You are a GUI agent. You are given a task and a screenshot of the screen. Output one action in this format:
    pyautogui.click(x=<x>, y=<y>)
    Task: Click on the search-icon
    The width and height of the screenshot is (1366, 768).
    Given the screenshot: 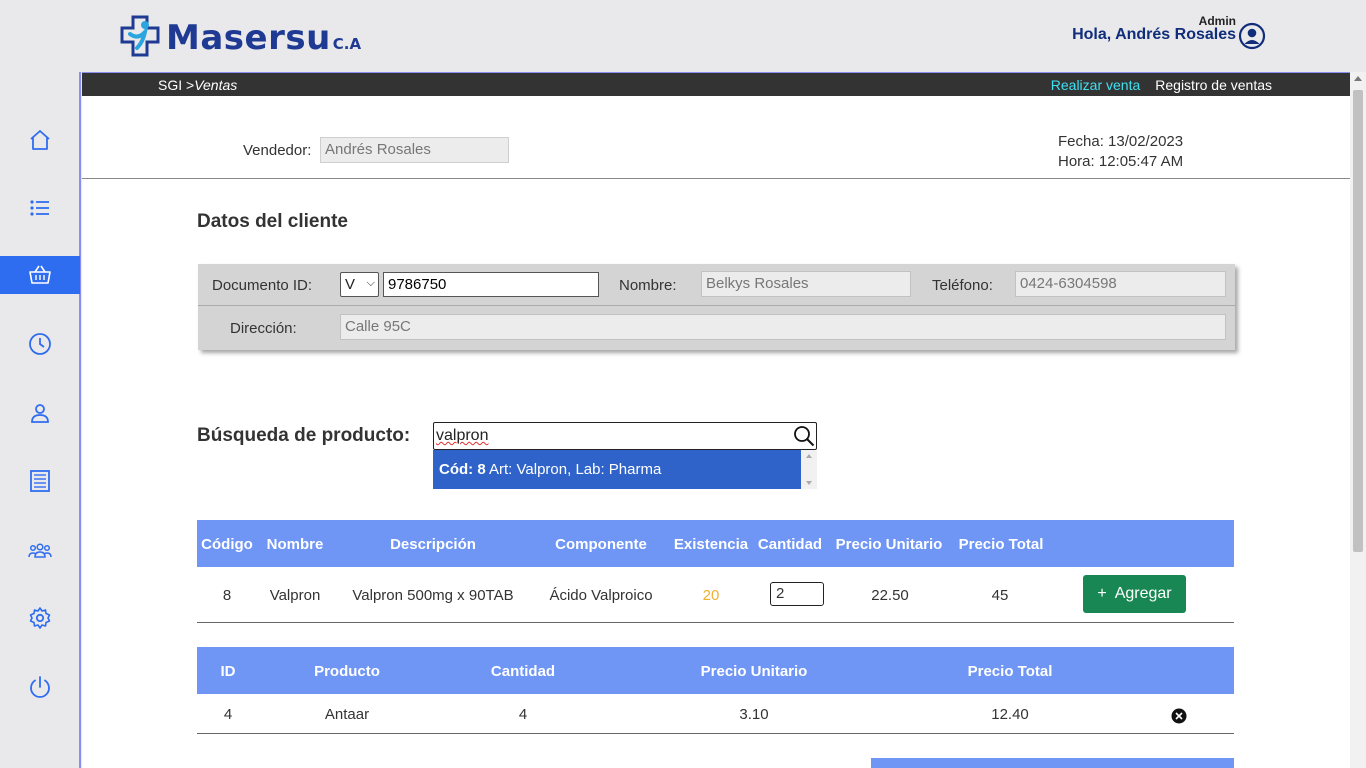 What is the action you would take?
    pyautogui.click(x=804, y=436)
    